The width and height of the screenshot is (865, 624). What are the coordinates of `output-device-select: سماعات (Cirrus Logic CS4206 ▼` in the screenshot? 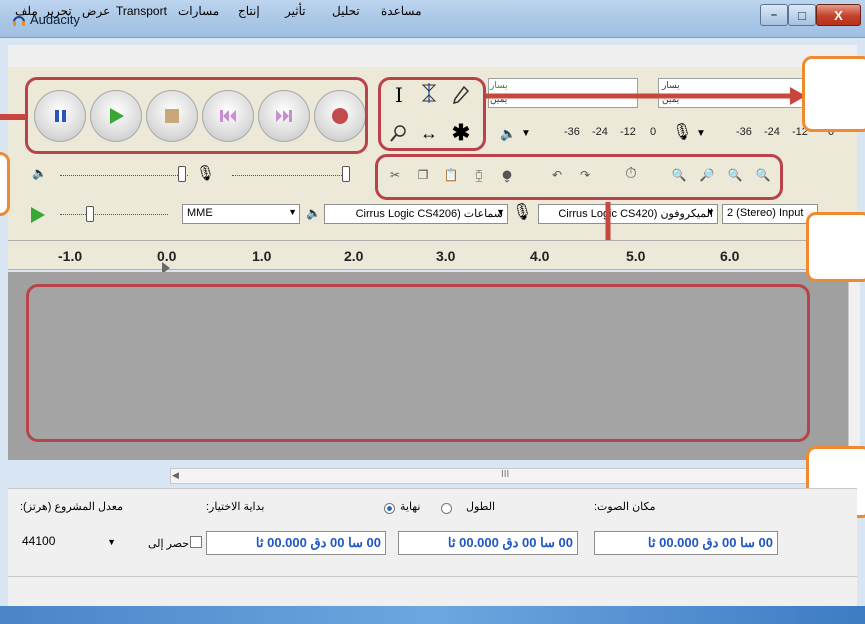 It's located at (416, 214).